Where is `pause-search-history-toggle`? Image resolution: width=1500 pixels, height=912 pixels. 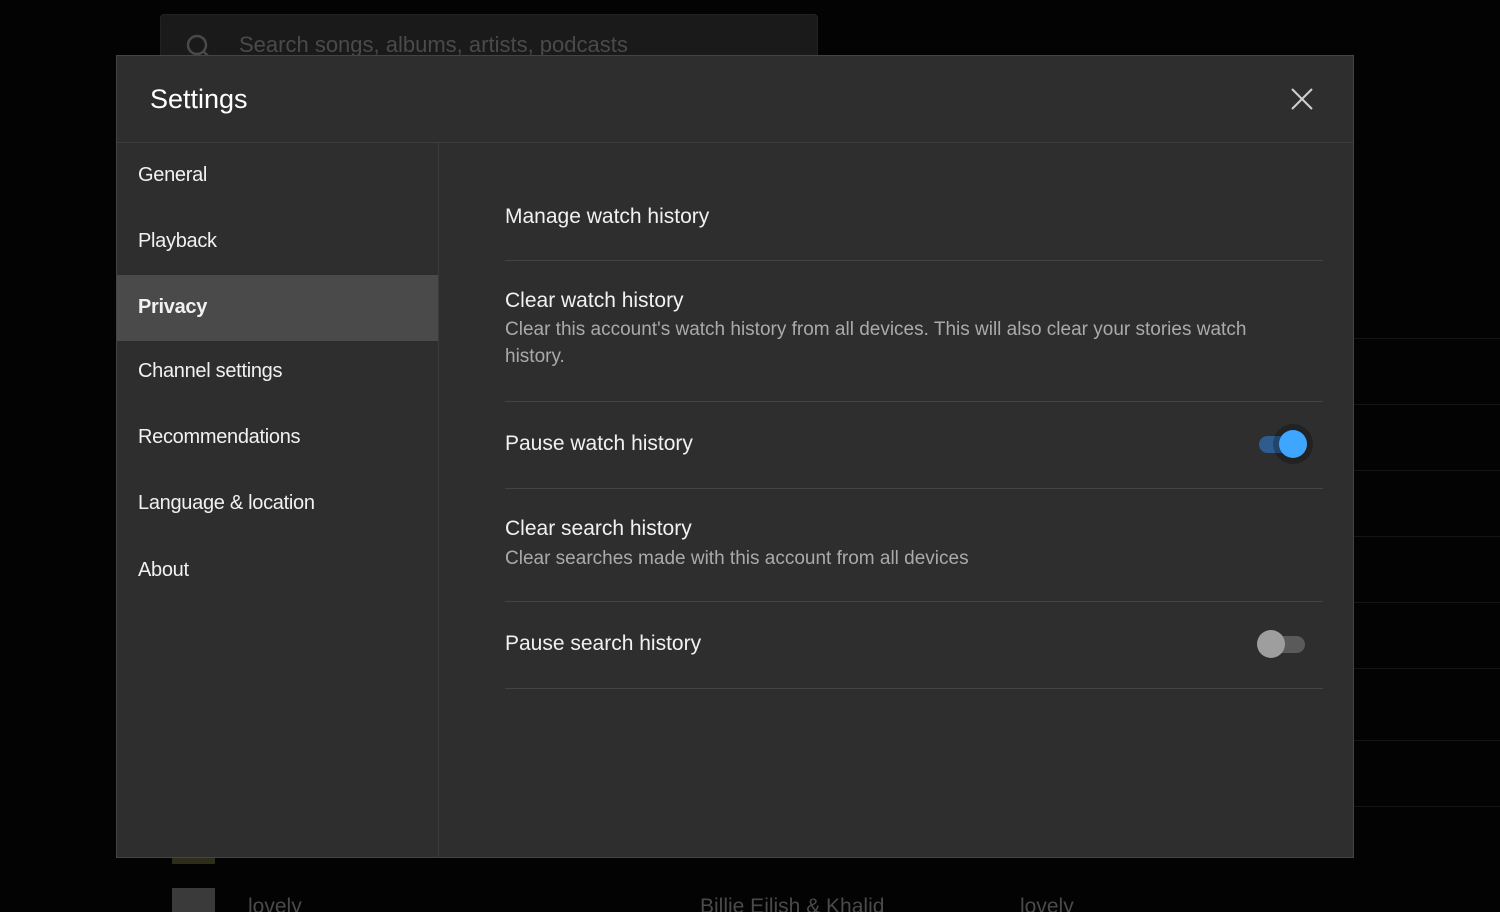
pause-search-history-toggle is located at coordinates (1282, 644).